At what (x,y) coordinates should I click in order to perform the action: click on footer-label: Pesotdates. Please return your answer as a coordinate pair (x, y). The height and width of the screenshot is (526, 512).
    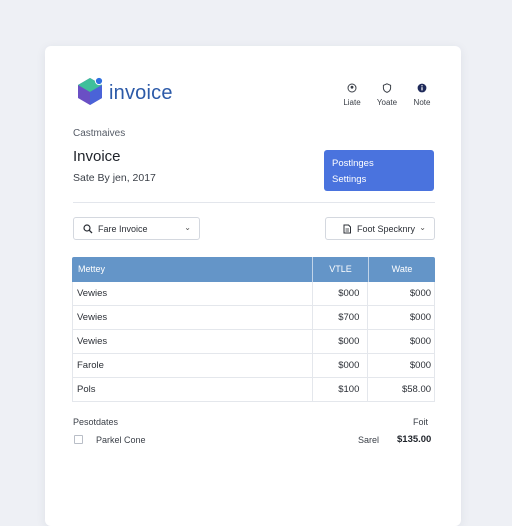
    Looking at the image, I should click on (96, 422).